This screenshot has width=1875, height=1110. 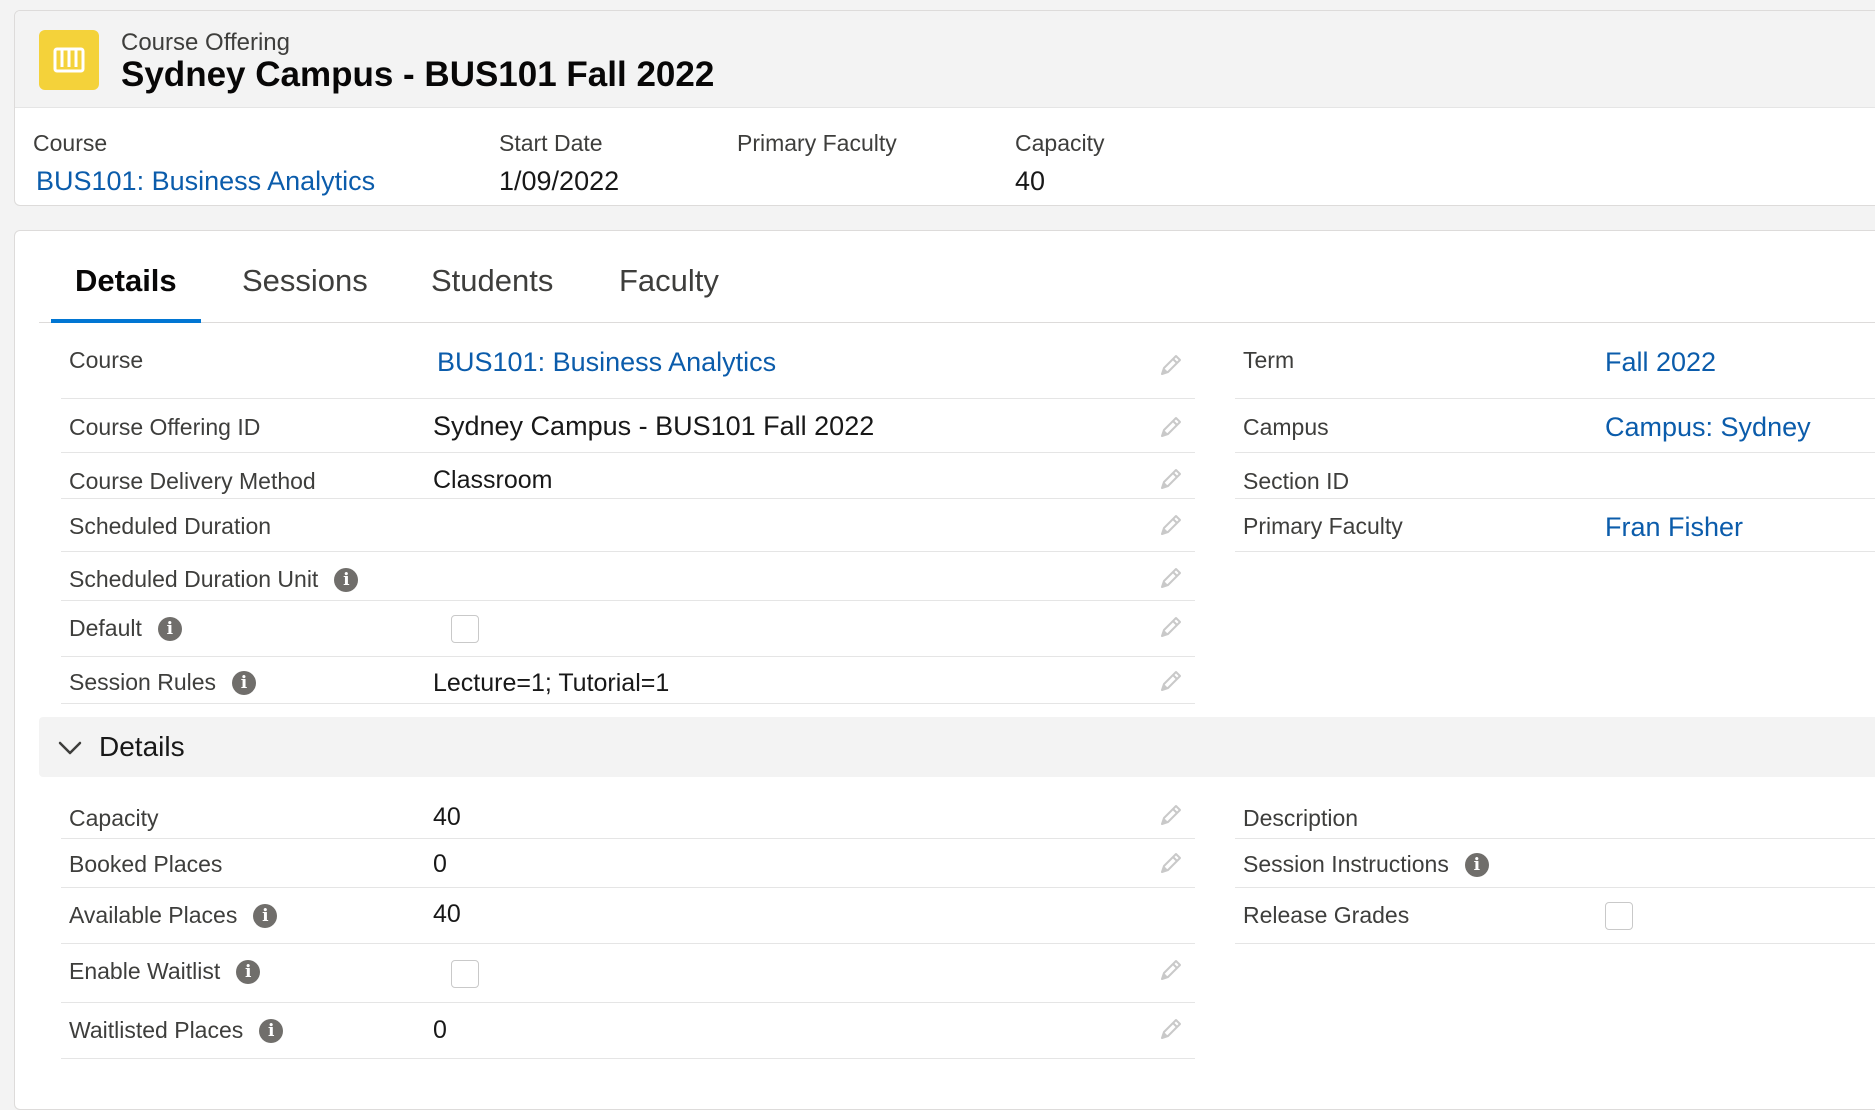 I want to click on field-label: Scheduled Duration Unit i, so click(x=214, y=579).